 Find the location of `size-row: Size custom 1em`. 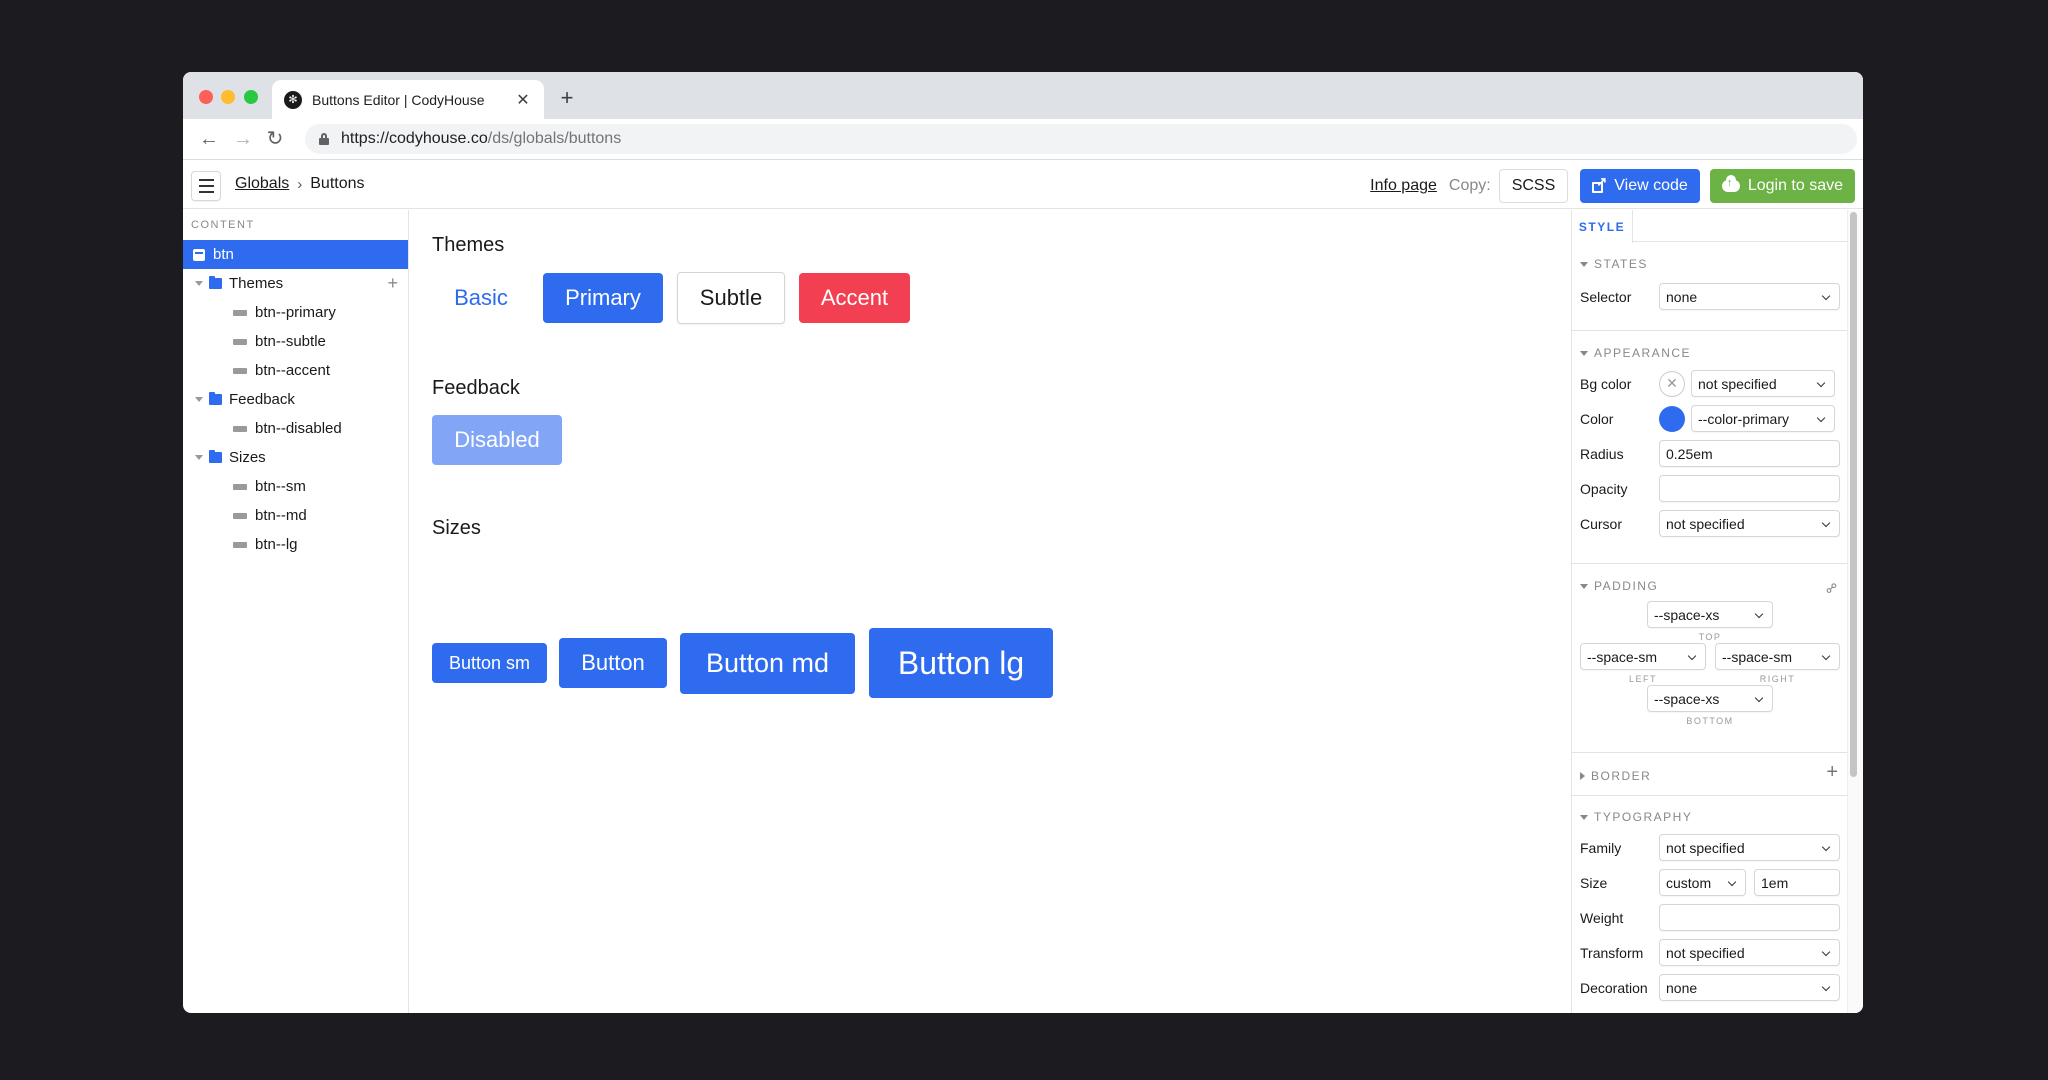

size-row: Size custom 1em is located at coordinates (1710, 882).